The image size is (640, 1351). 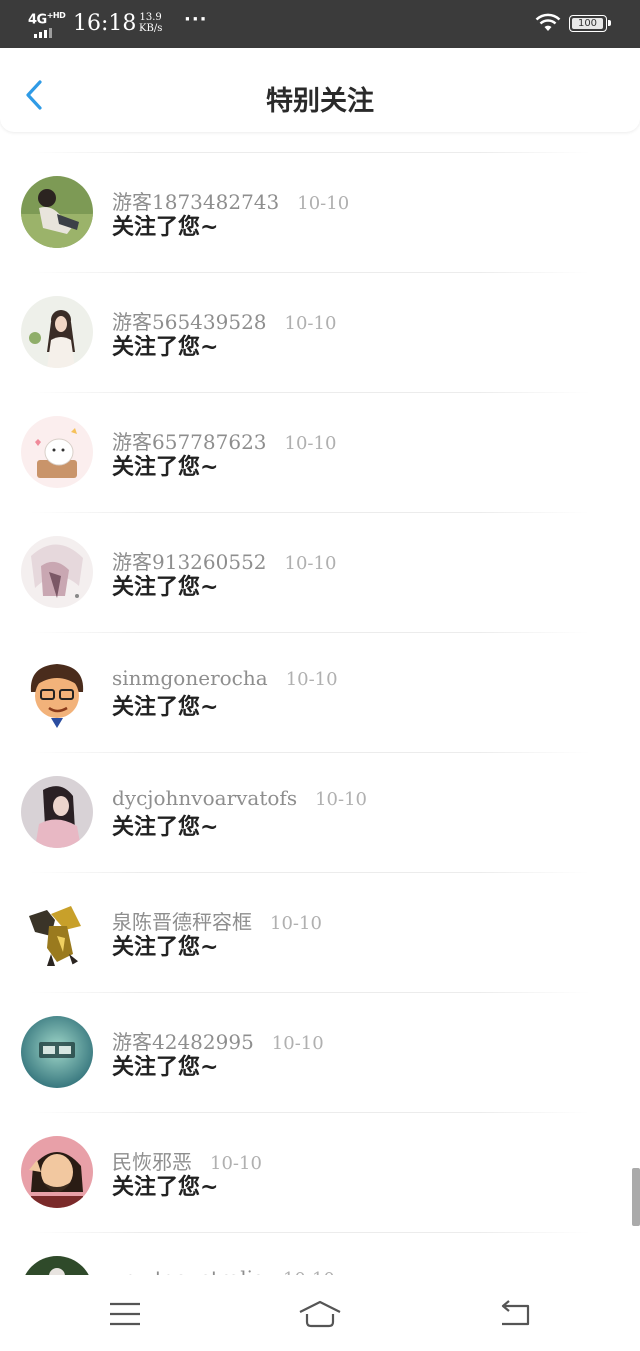 I want to click on list-item: 泉陈晋德秤容框 10-10 关注了您~, so click(x=320, y=932).